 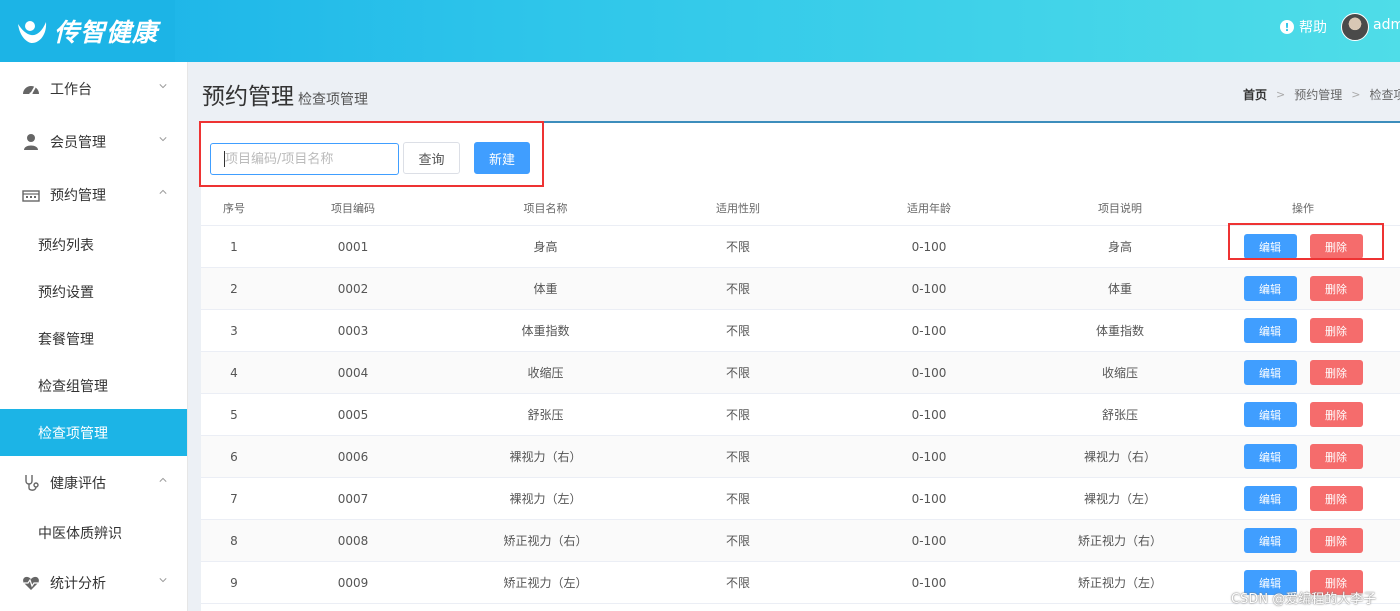 I want to click on cell-name: 体重指数, so click(x=545, y=331).